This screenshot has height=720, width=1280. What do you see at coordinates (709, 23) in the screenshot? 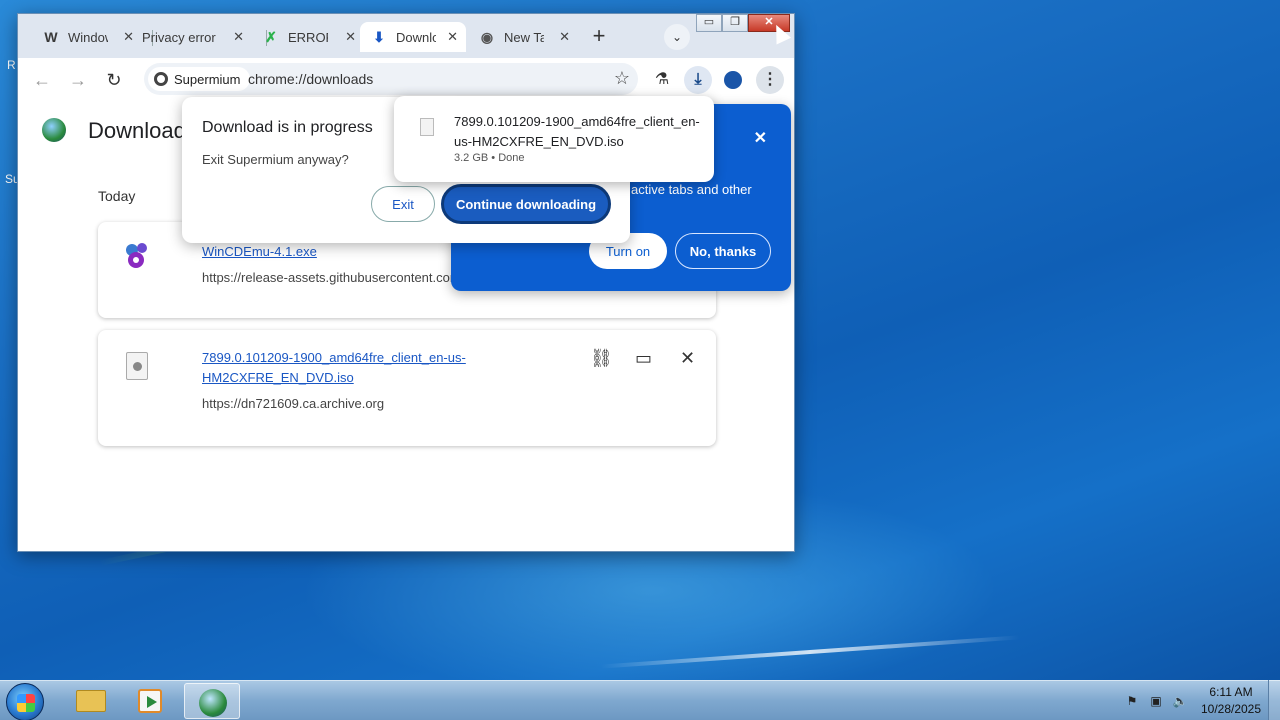
I see `minimize-button: ▭` at bounding box center [709, 23].